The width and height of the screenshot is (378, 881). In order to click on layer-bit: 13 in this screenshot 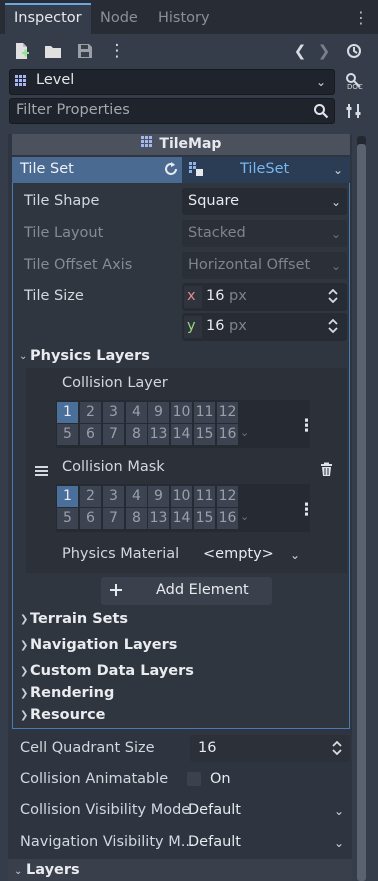, I will do `click(158, 434)`.